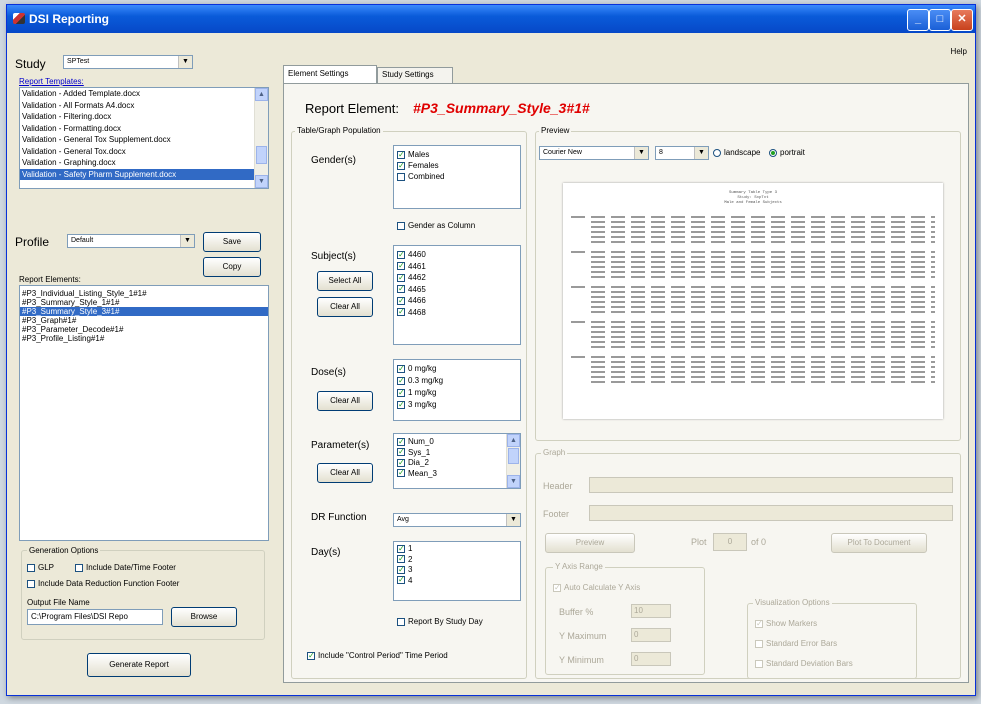 The width and height of the screenshot is (981, 704). Describe the element at coordinates (144, 152) in the screenshot. I see `list-item: Validation - General Tox.docx` at that location.